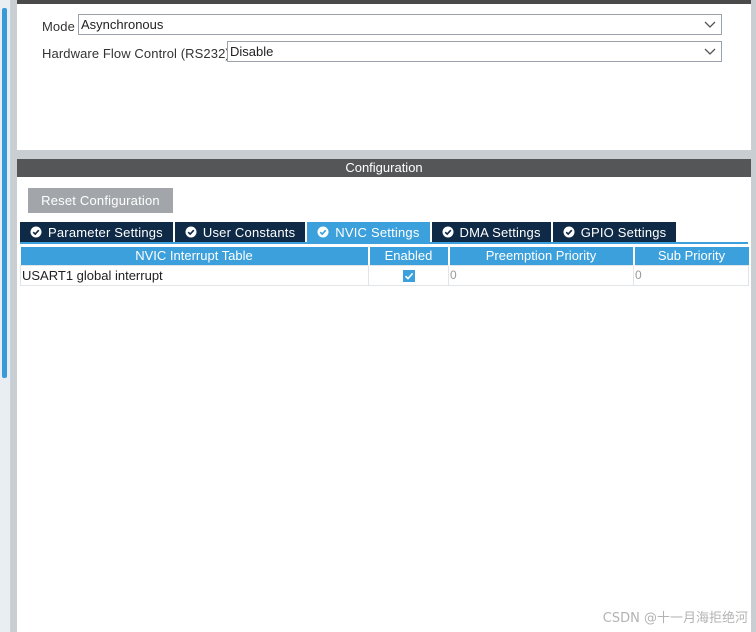 This screenshot has width=756, height=632. What do you see at coordinates (4, 193) in the screenshot?
I see `left-scrollbar` at bounding box center [4, 193].